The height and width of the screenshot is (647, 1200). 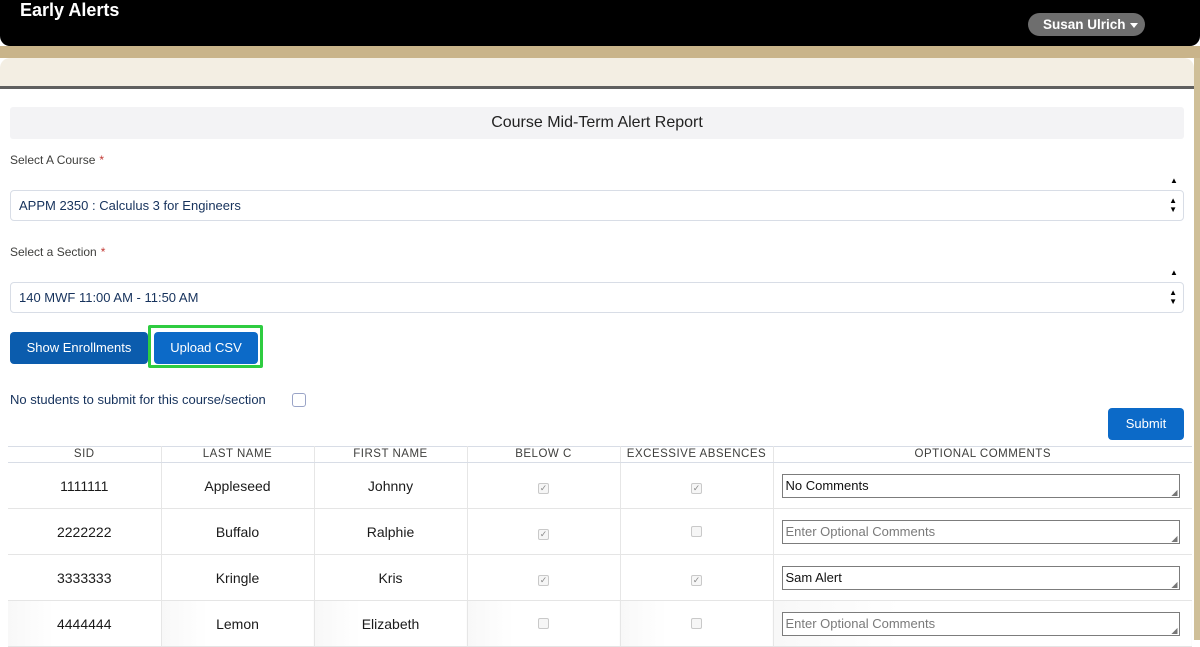 I want to click on column-header-sid: SID, so click(x=85, y=454).